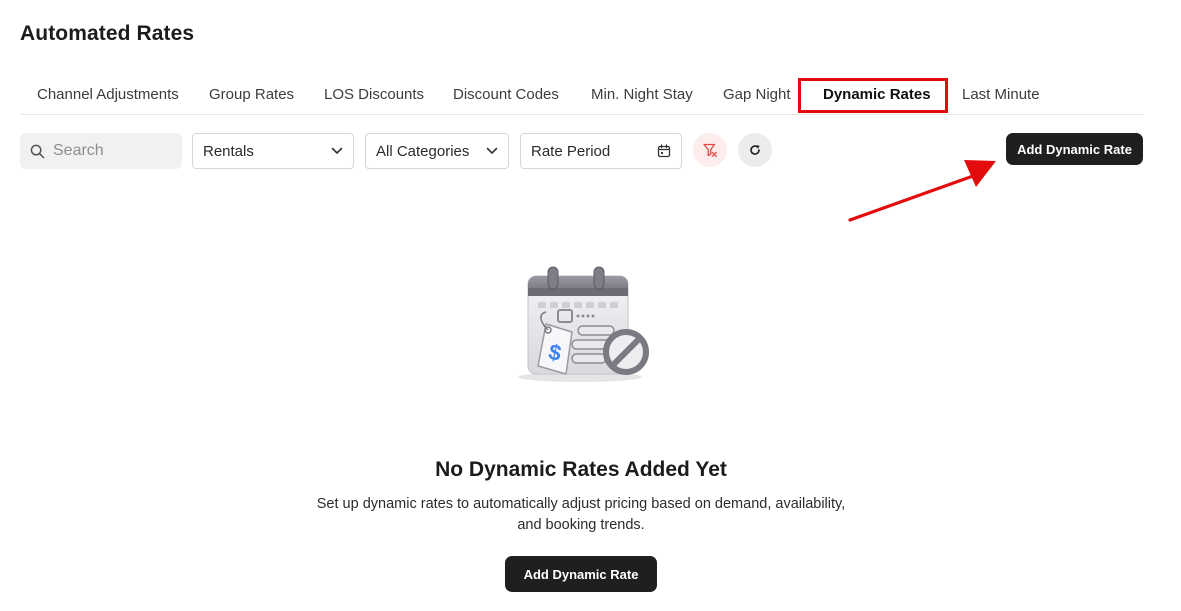 The height and width of the screenshot is (611, 1181). Describe the element at coordinates (273, 151) in the screenshot. I see `rentals-select: Rentals` at that location.